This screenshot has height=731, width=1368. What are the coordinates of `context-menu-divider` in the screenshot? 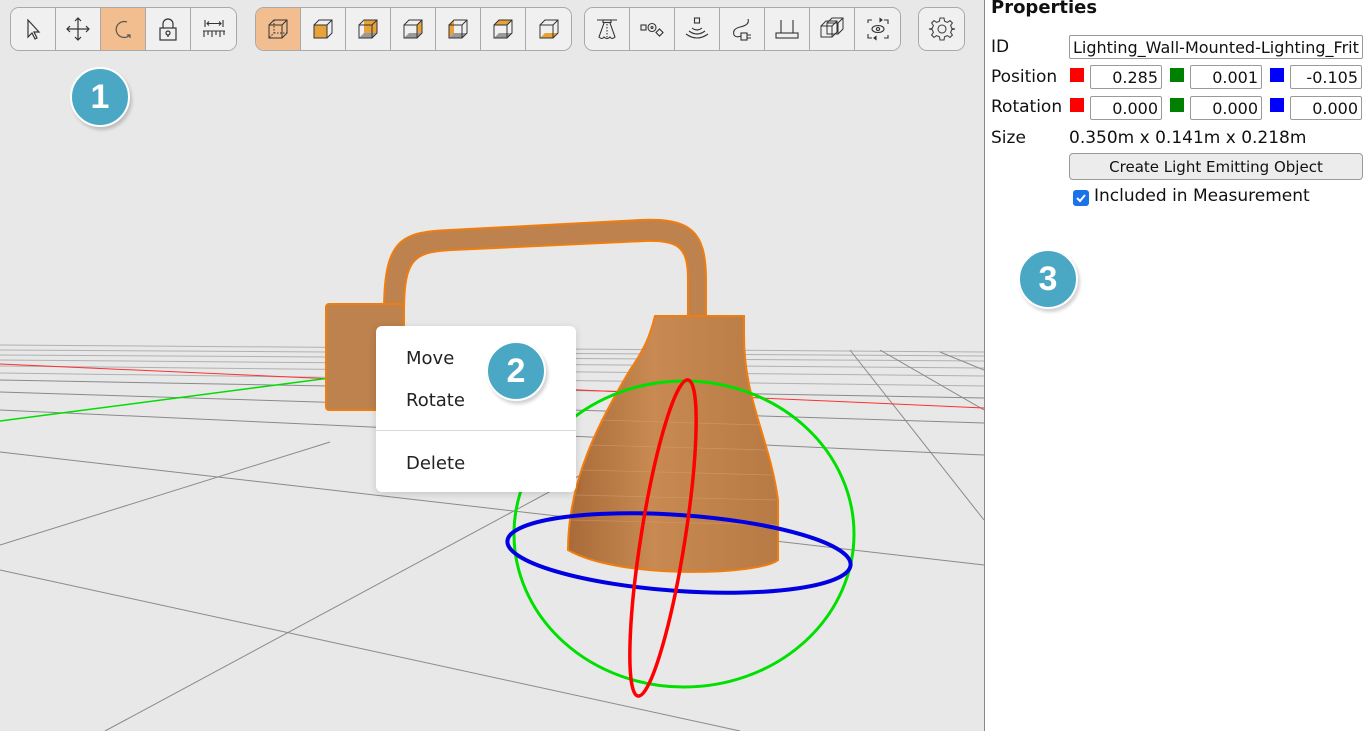 It's located at (476, 430).